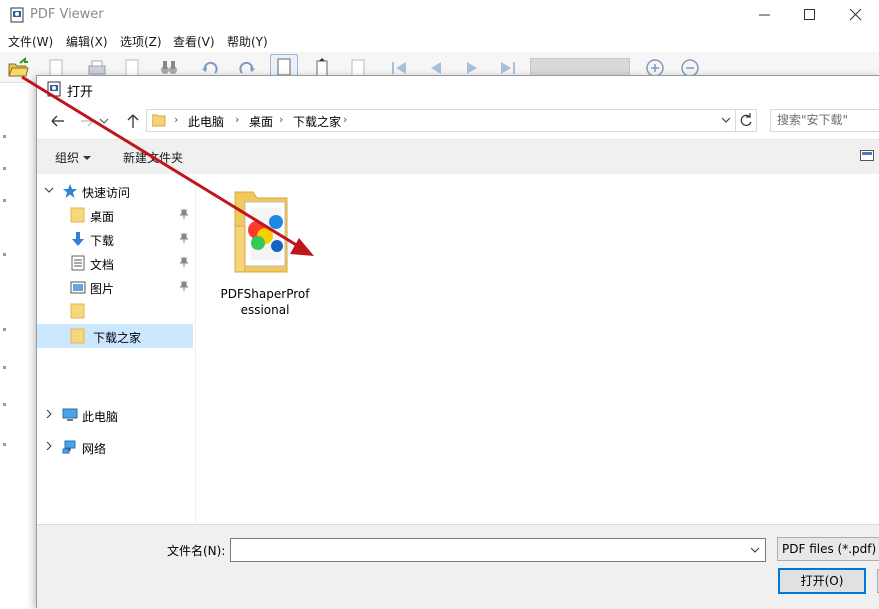  What do you see at coordinates (106, 193) in the screenshot?
I see `nav-quick-access-label: 快速访问` at bounding box center [106, 193].